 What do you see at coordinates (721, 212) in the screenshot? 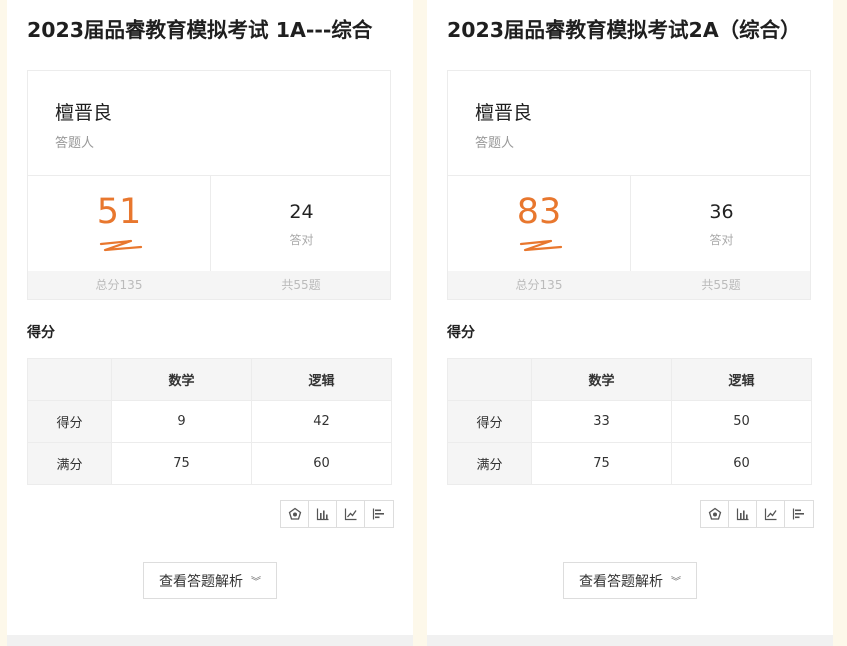
I see `correct-count: 36` at bounding box center [721, 212].